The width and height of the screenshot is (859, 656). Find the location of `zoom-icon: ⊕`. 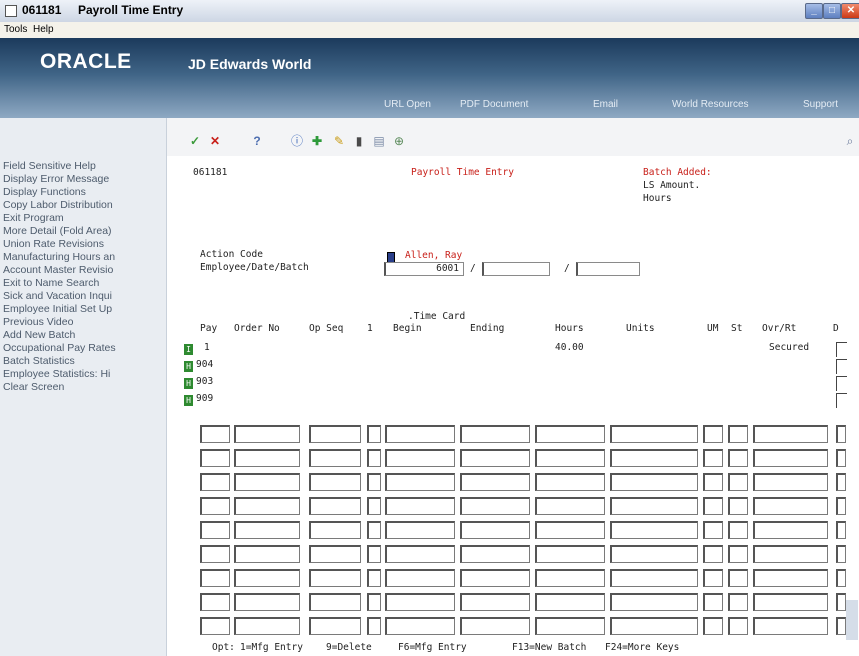

zoom-icon: ⊕ is located at coordinates (399, 141).